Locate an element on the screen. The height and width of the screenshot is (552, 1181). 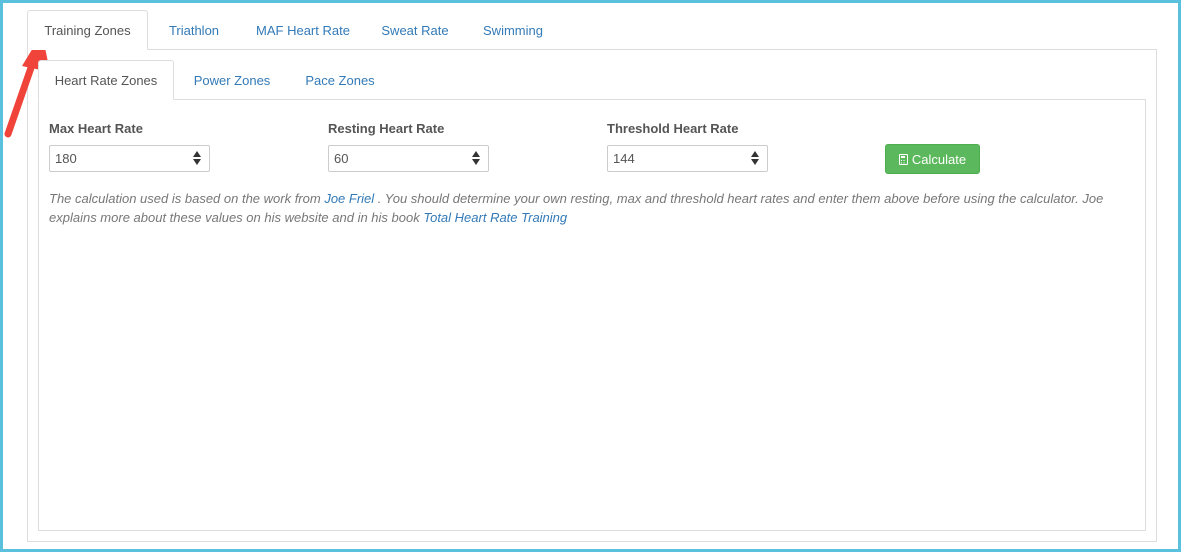
resting-heart-rate-input is located at coordinates (386, 158).